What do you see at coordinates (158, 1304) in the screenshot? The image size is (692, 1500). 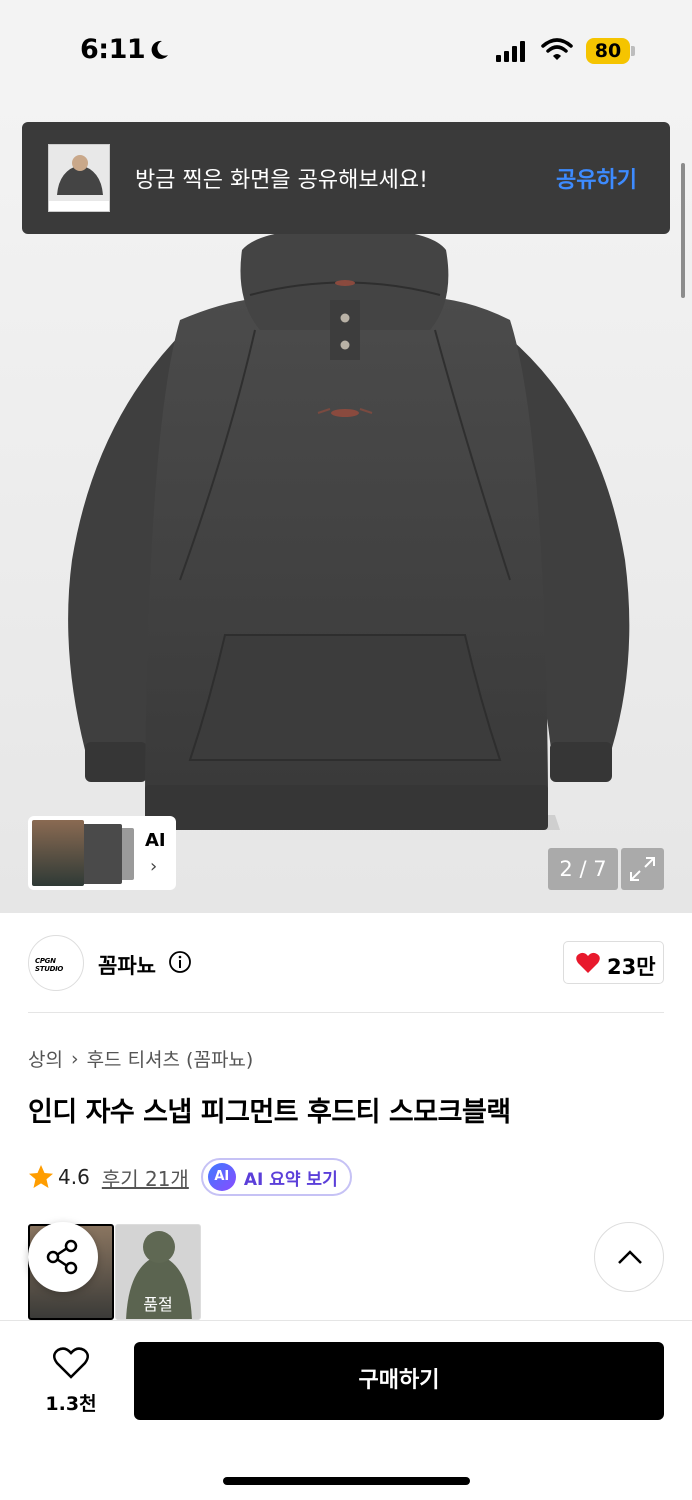 I see `sold-out-label: 품절` at bounding box center [158, 1304].